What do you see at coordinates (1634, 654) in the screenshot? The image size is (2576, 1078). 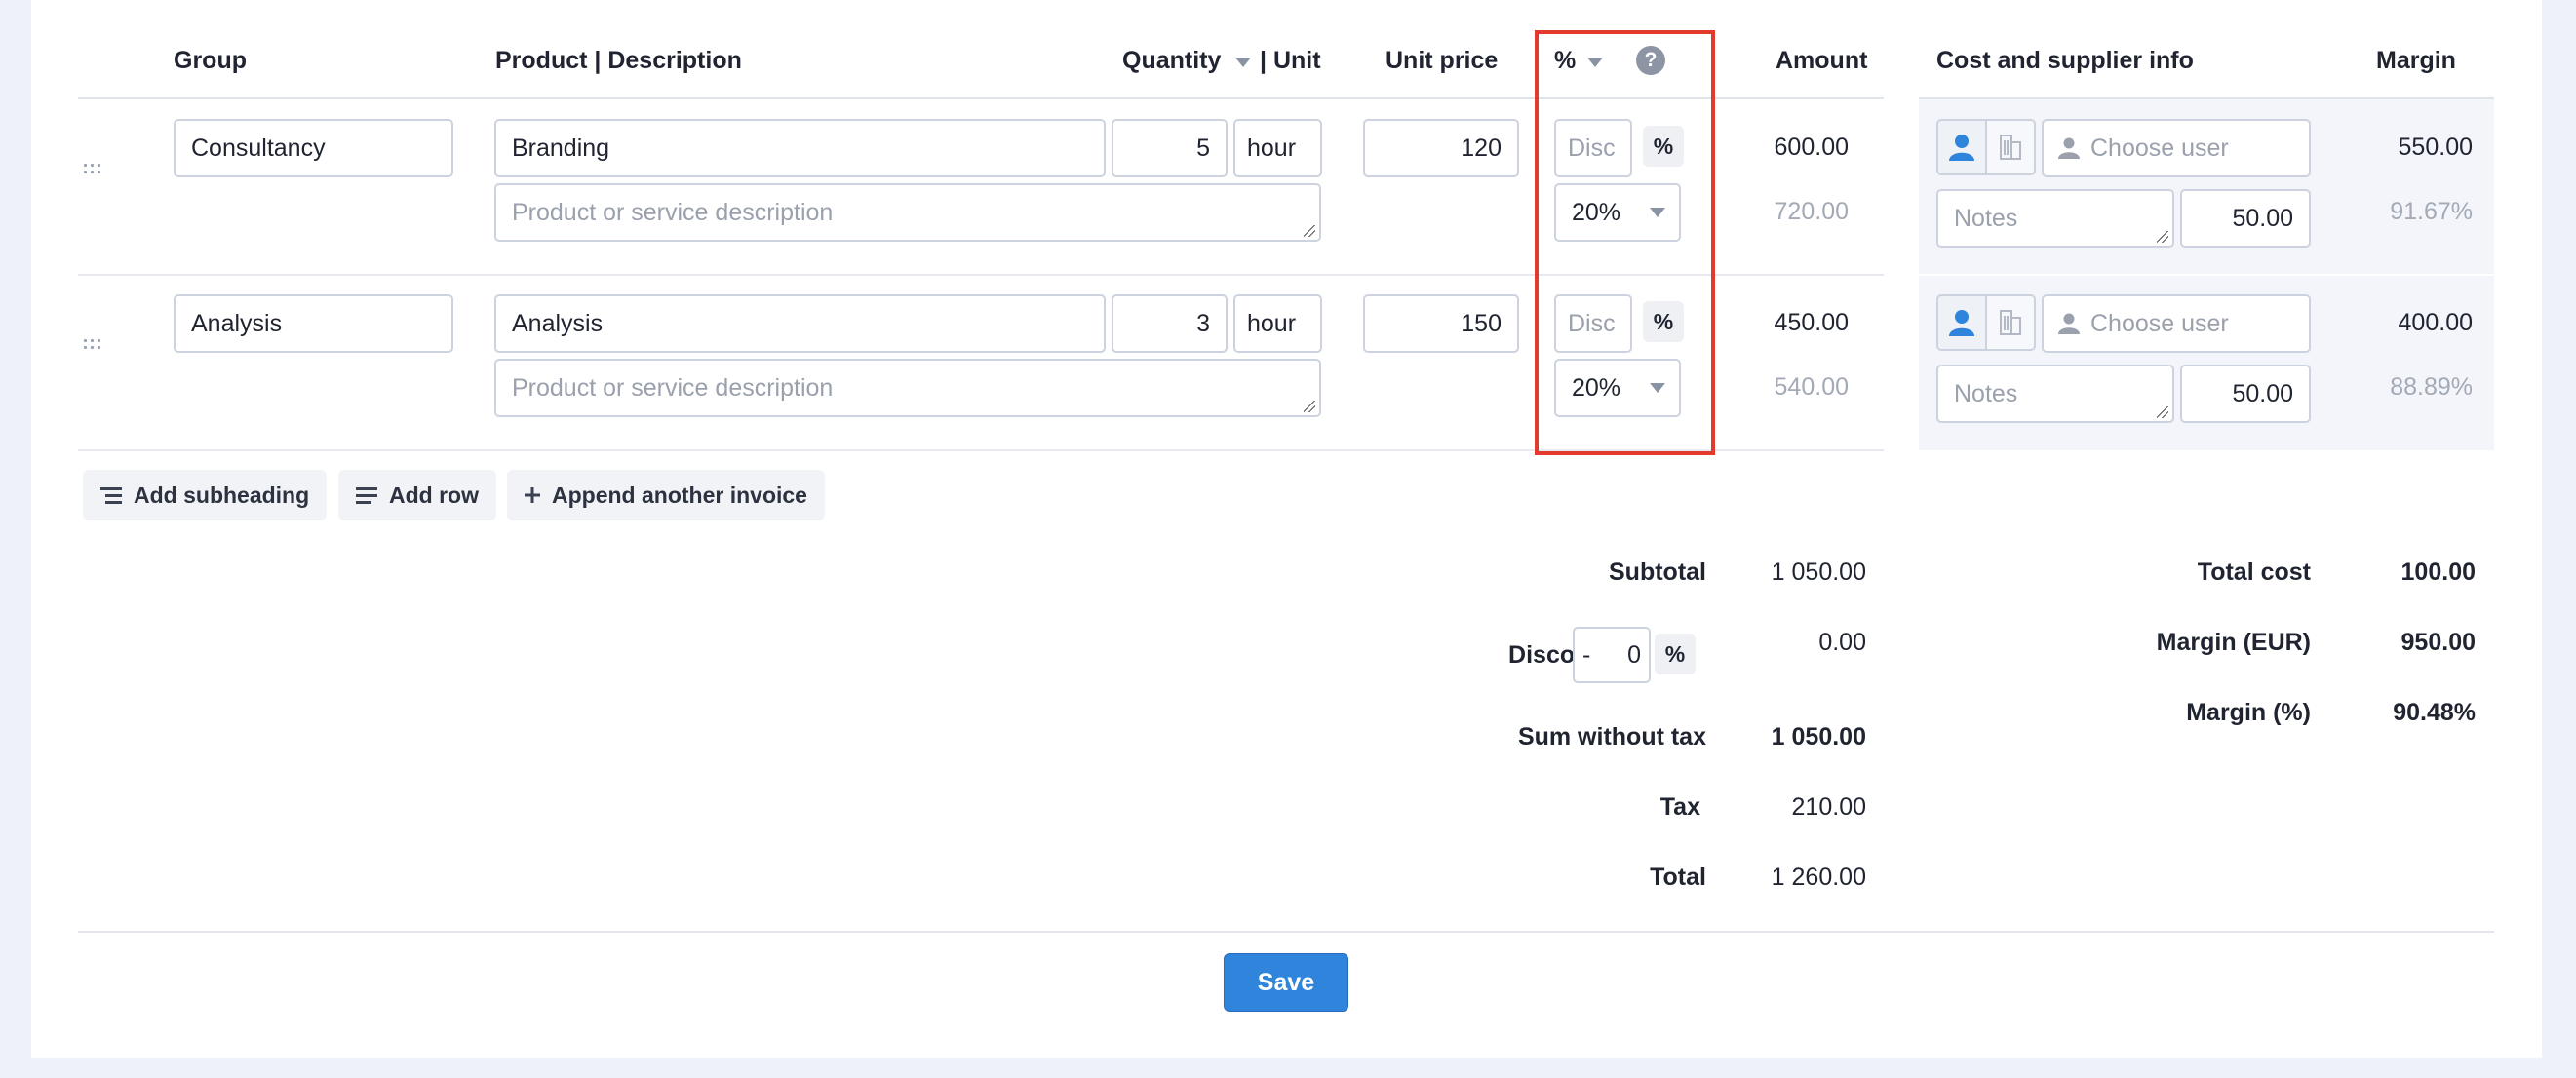 I see `discount-value: 0` at bounding box center [1634, 654].